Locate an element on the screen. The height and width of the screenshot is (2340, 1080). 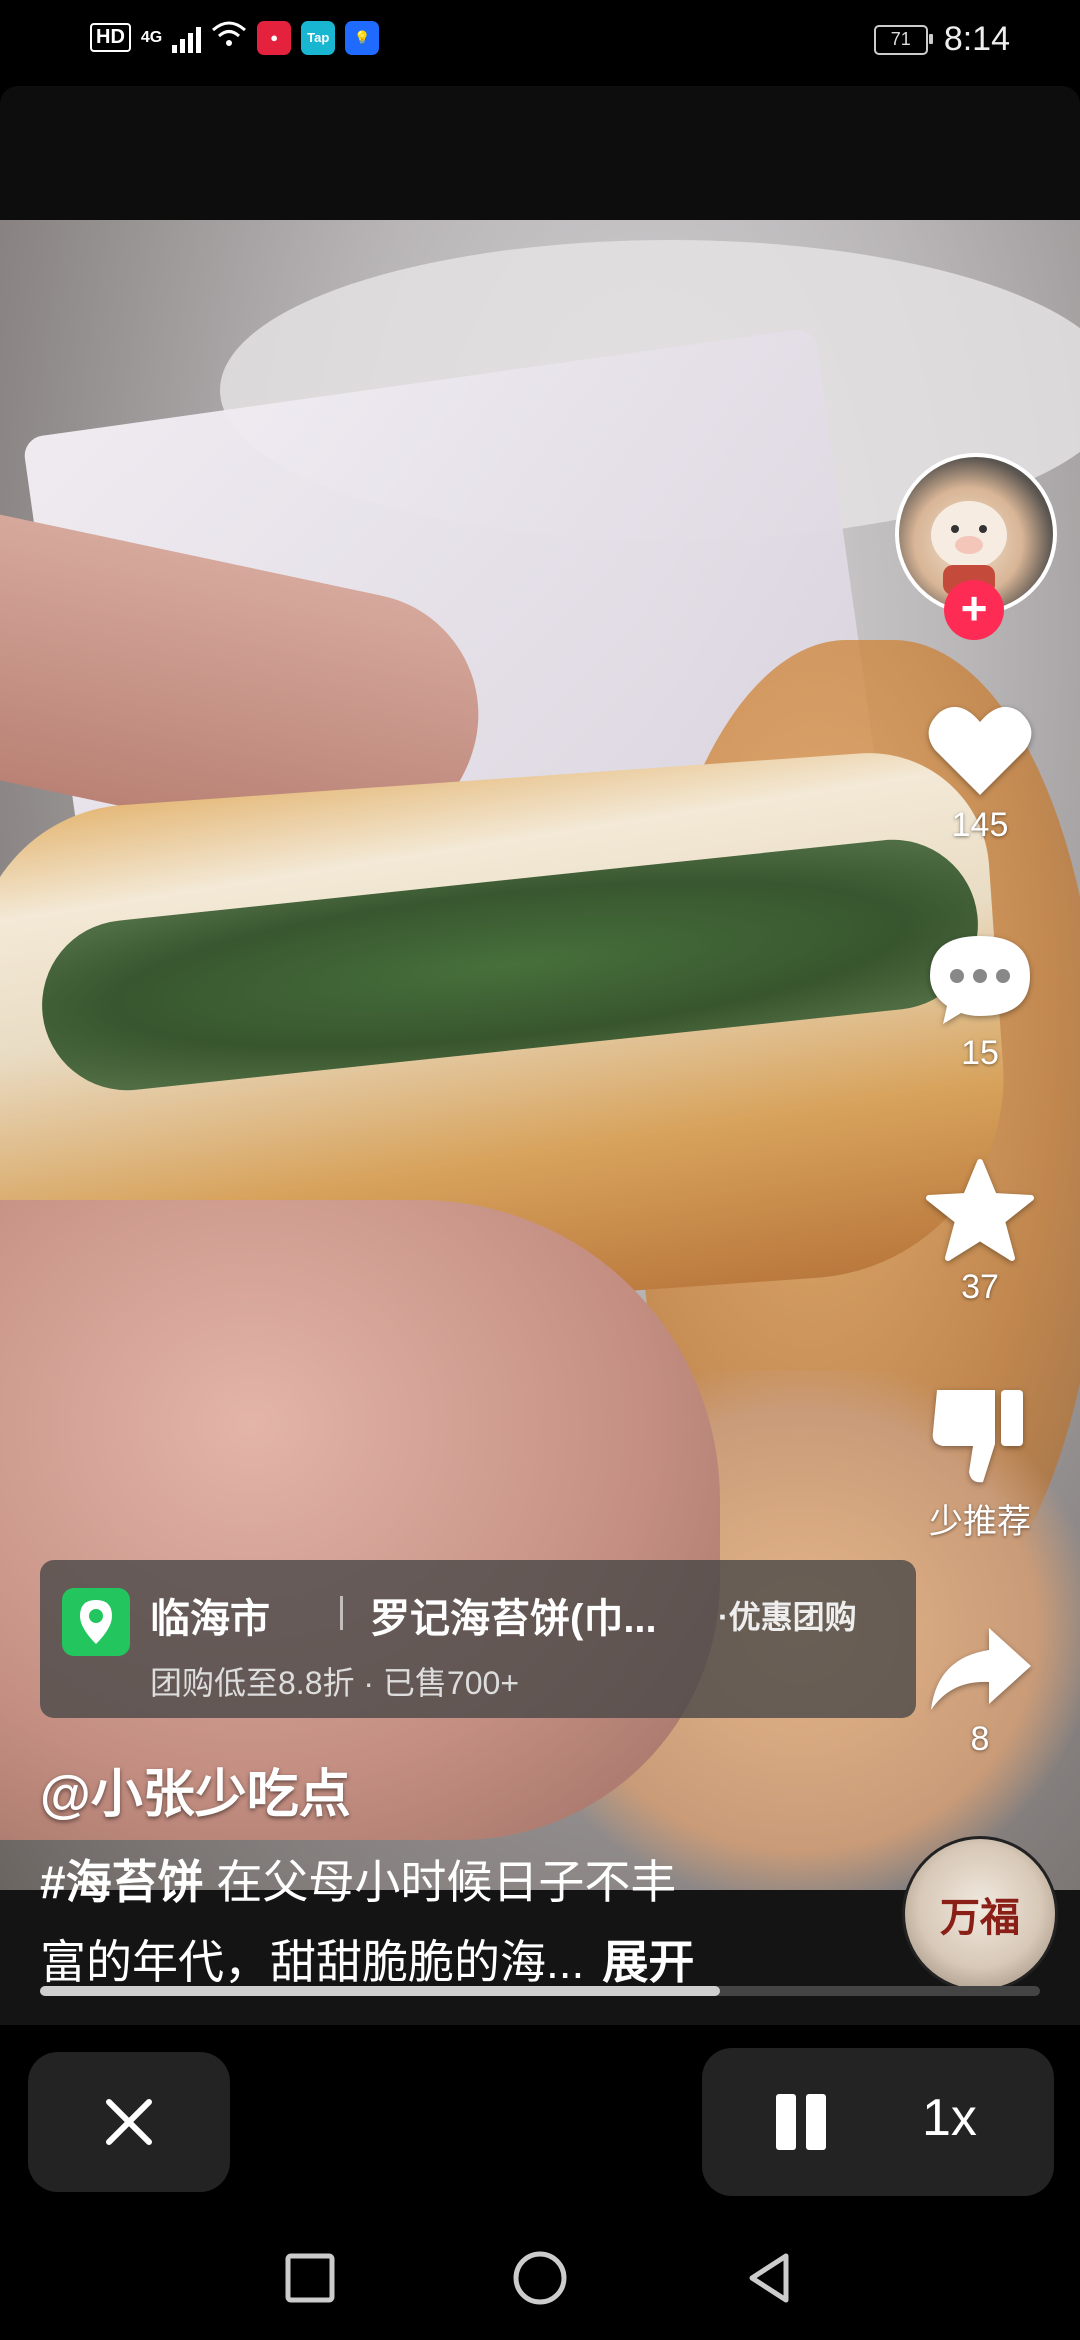
playback-speed-button: 1x is located at coordinates (949, 2118).